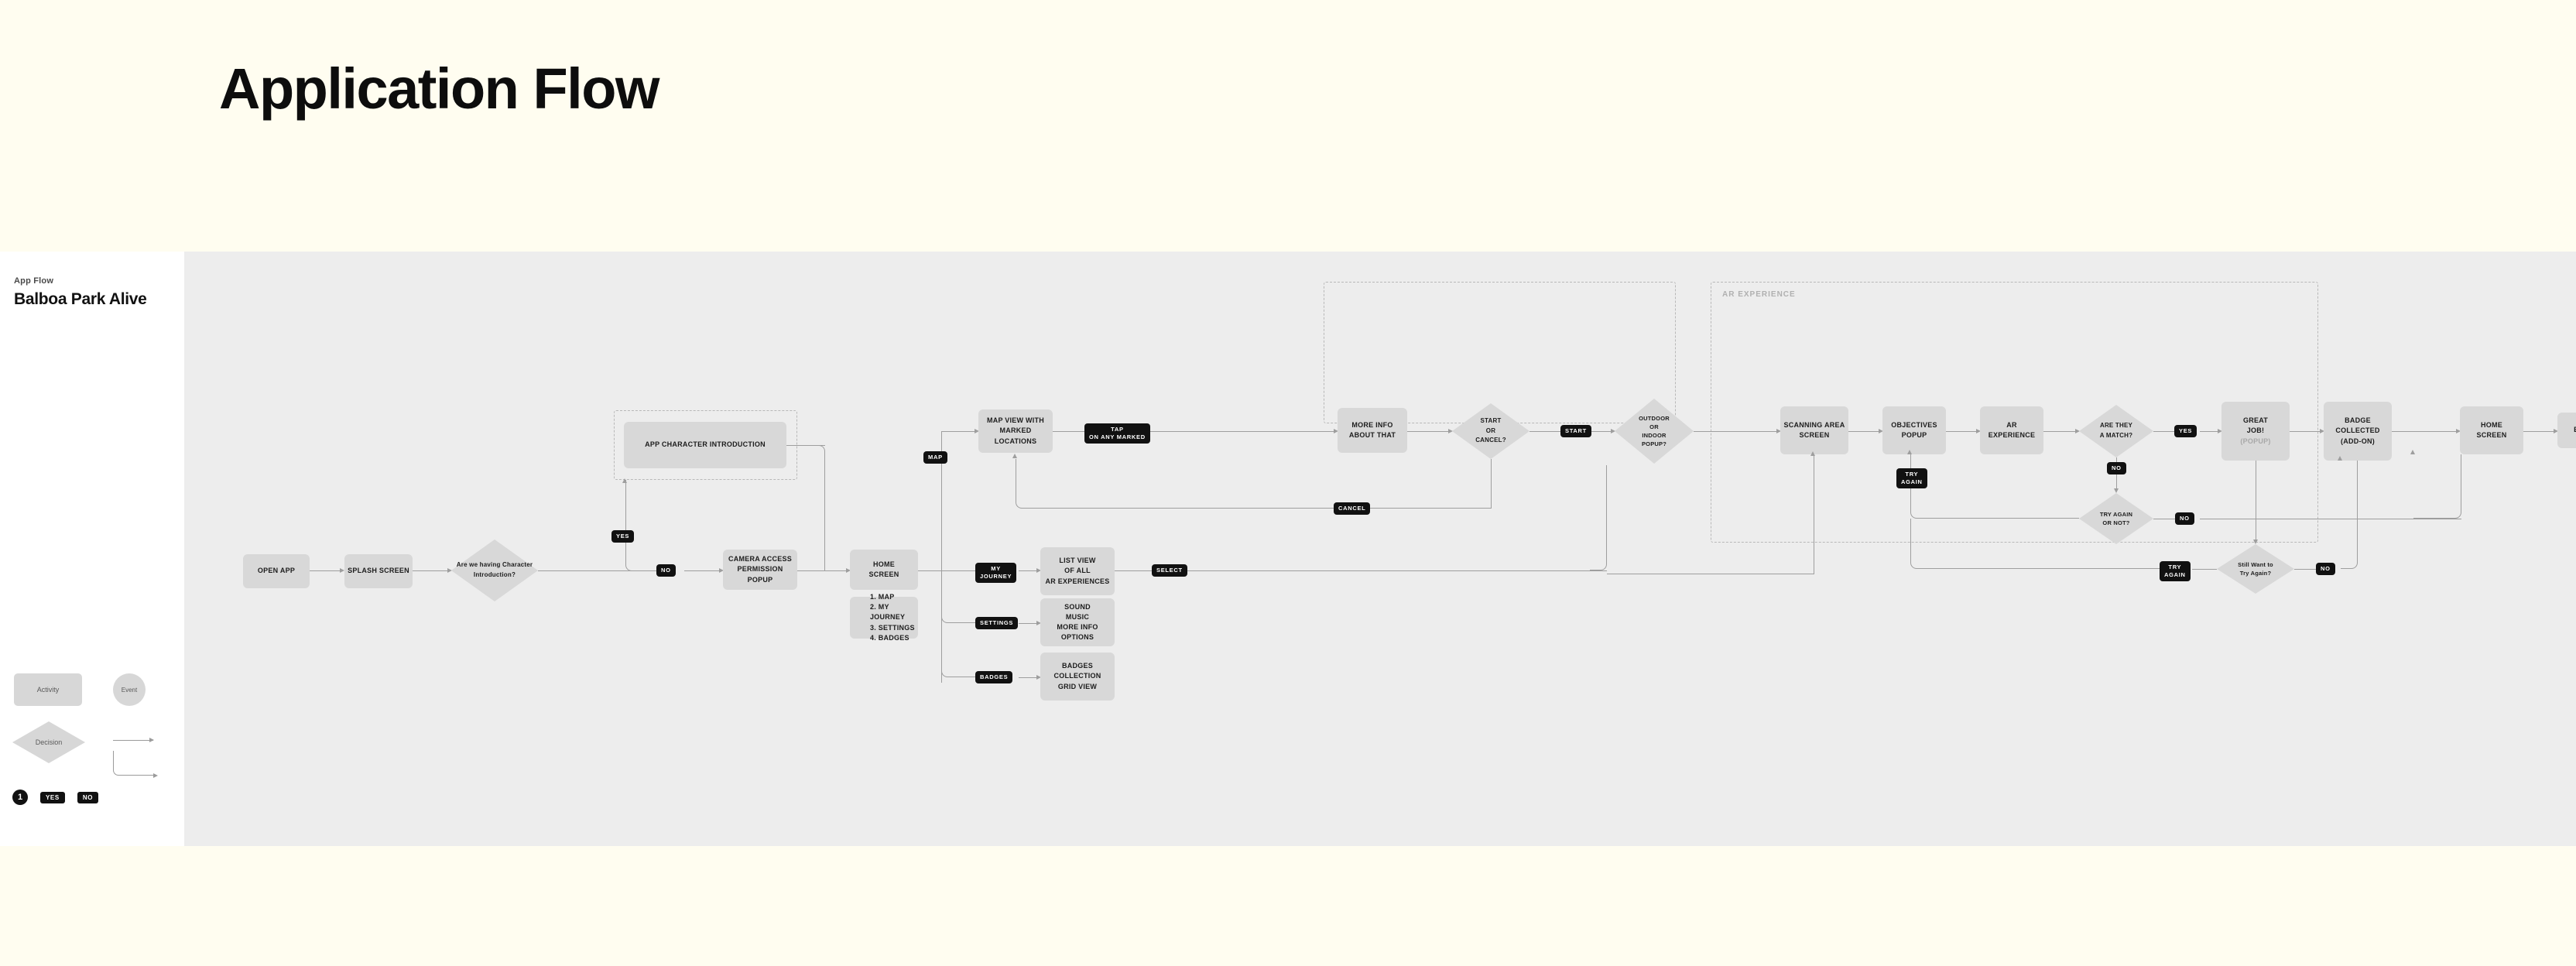  Describe the element at coordinates (1077, 686) in the screenshot. I see `node-badges-grid-line3: GRID VIEW` at that location.